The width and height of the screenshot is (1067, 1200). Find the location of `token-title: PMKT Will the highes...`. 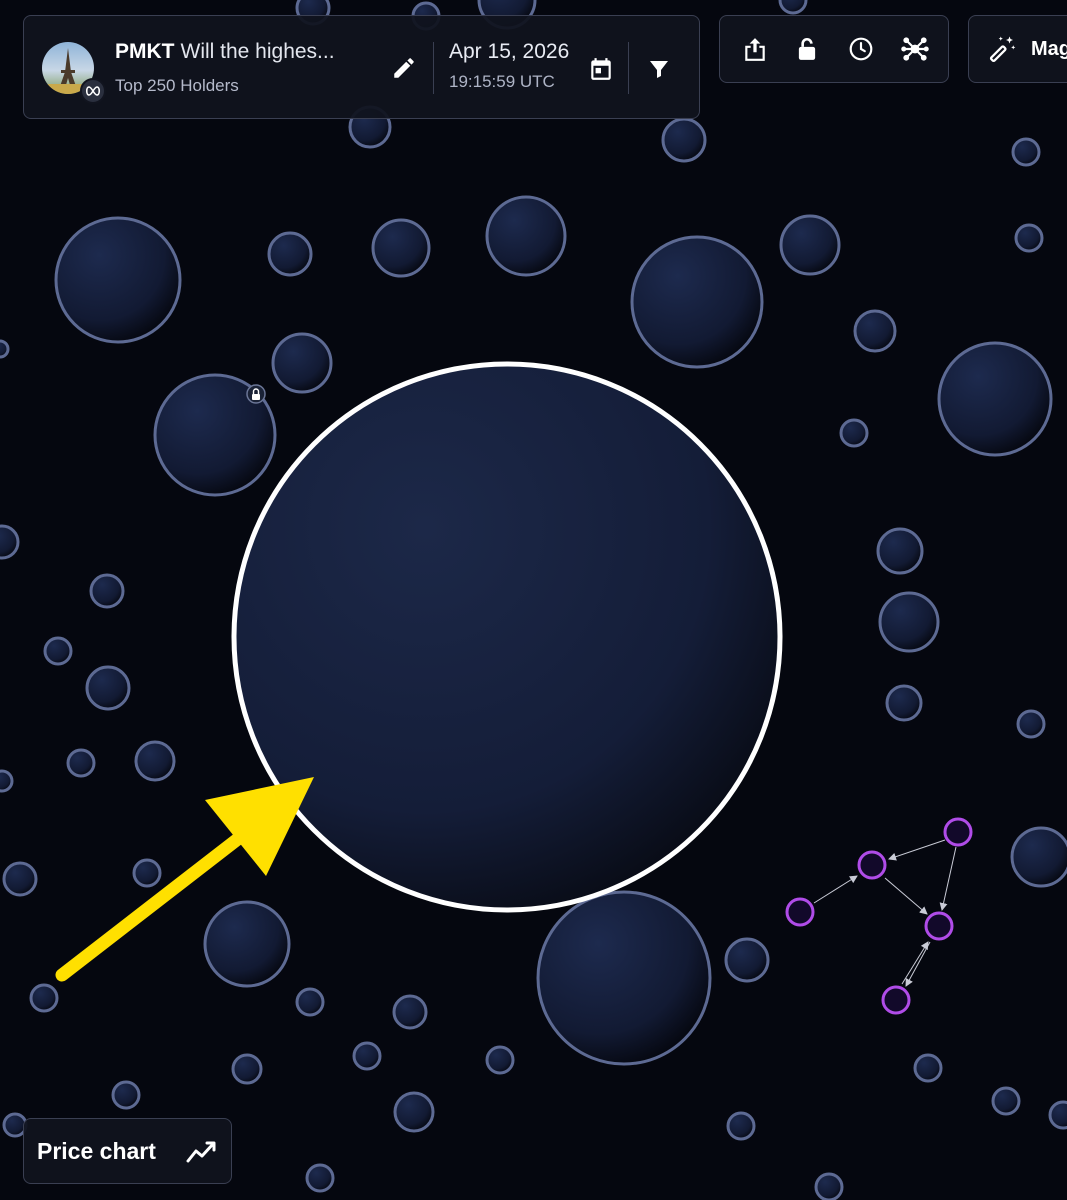

token-title: PMKT Will the highes... is located at coordinates (225, 52).